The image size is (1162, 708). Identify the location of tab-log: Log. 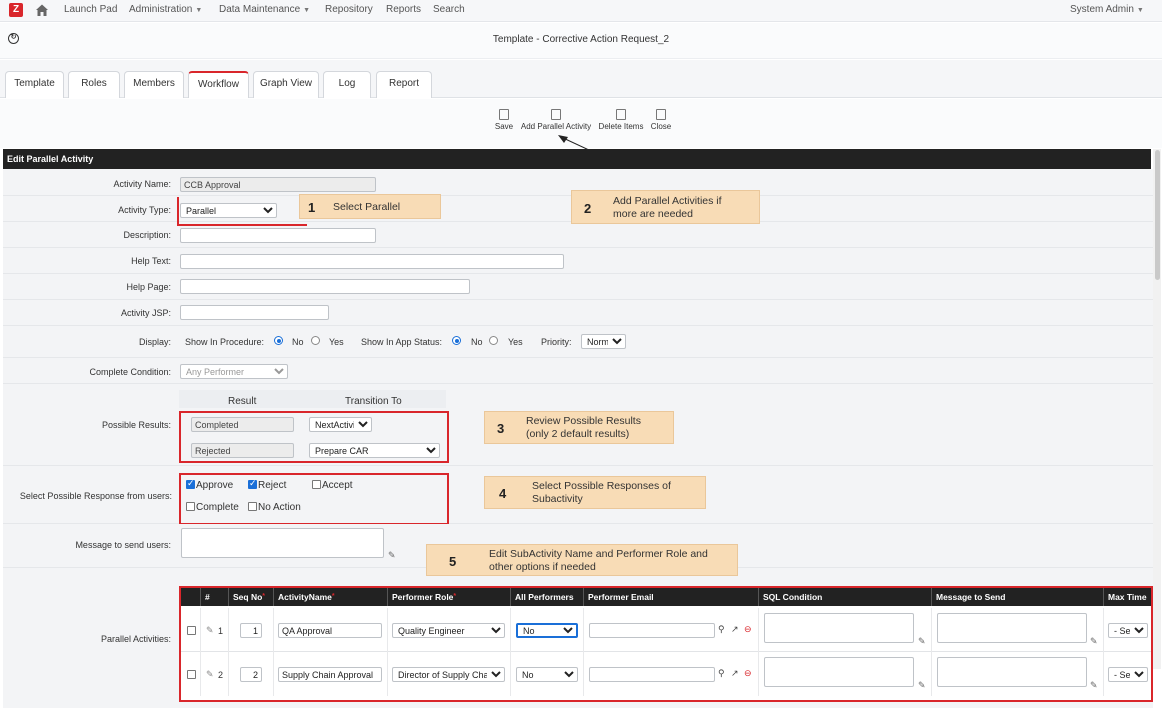
(347, 84).